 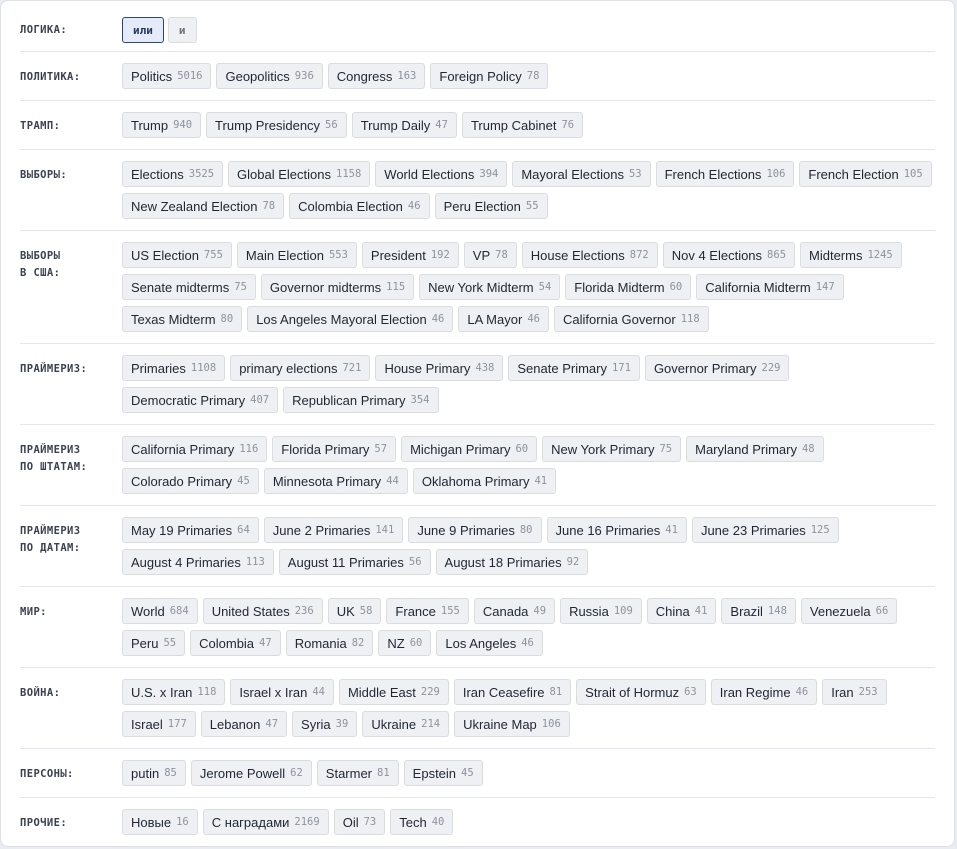 I want to click on tag-chip: Lebanon 47, so click(x=244, y=724).